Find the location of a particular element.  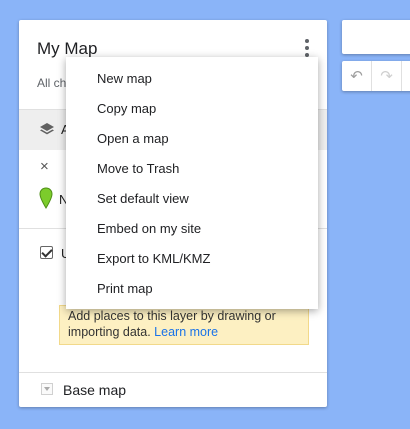

menu-item-copy-map: Copy map is located at coordinates (192, 109).